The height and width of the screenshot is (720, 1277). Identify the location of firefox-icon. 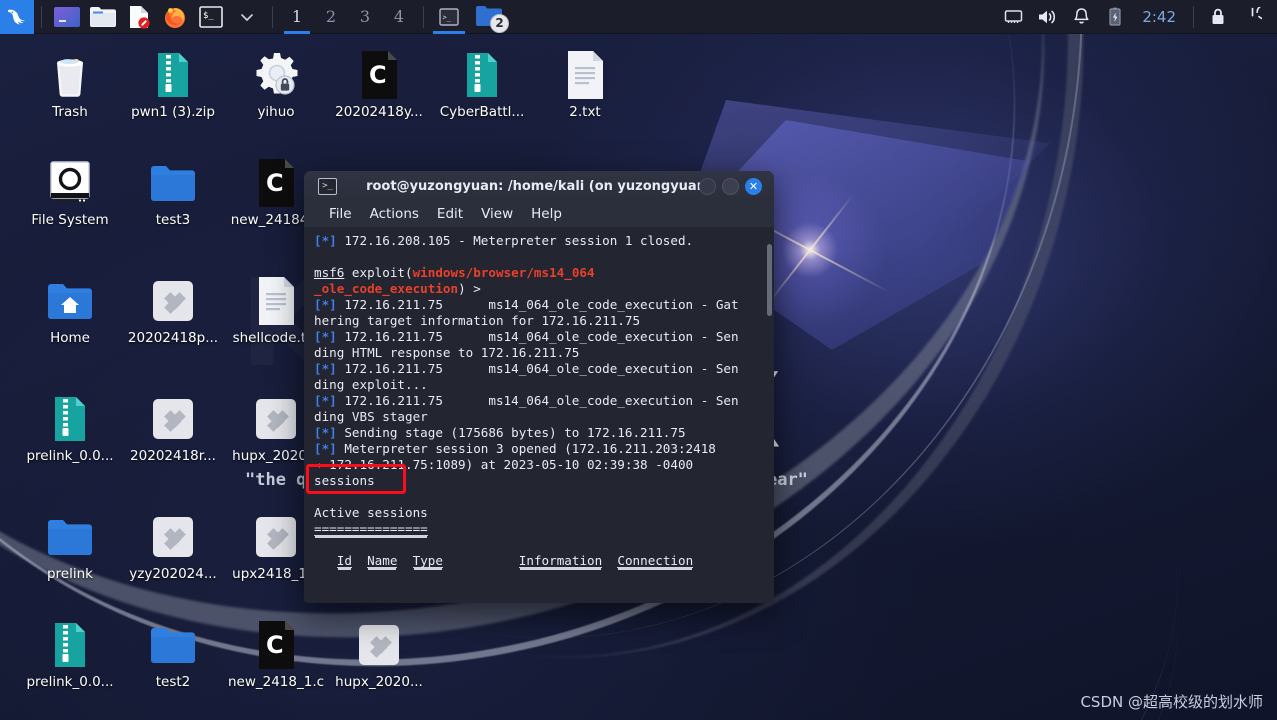
(175, 17).